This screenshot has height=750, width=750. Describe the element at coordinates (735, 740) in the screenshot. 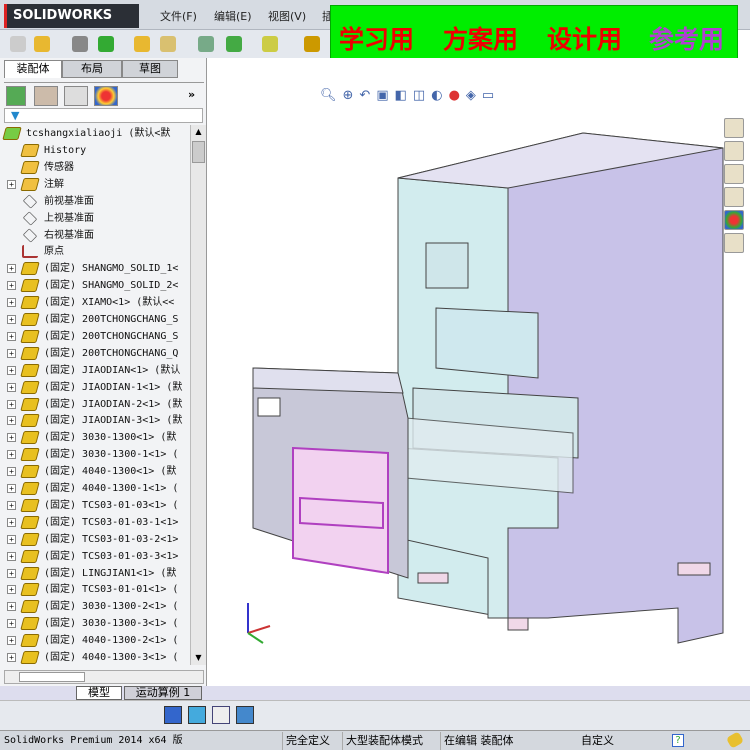

I see `tag-icon` at that location.